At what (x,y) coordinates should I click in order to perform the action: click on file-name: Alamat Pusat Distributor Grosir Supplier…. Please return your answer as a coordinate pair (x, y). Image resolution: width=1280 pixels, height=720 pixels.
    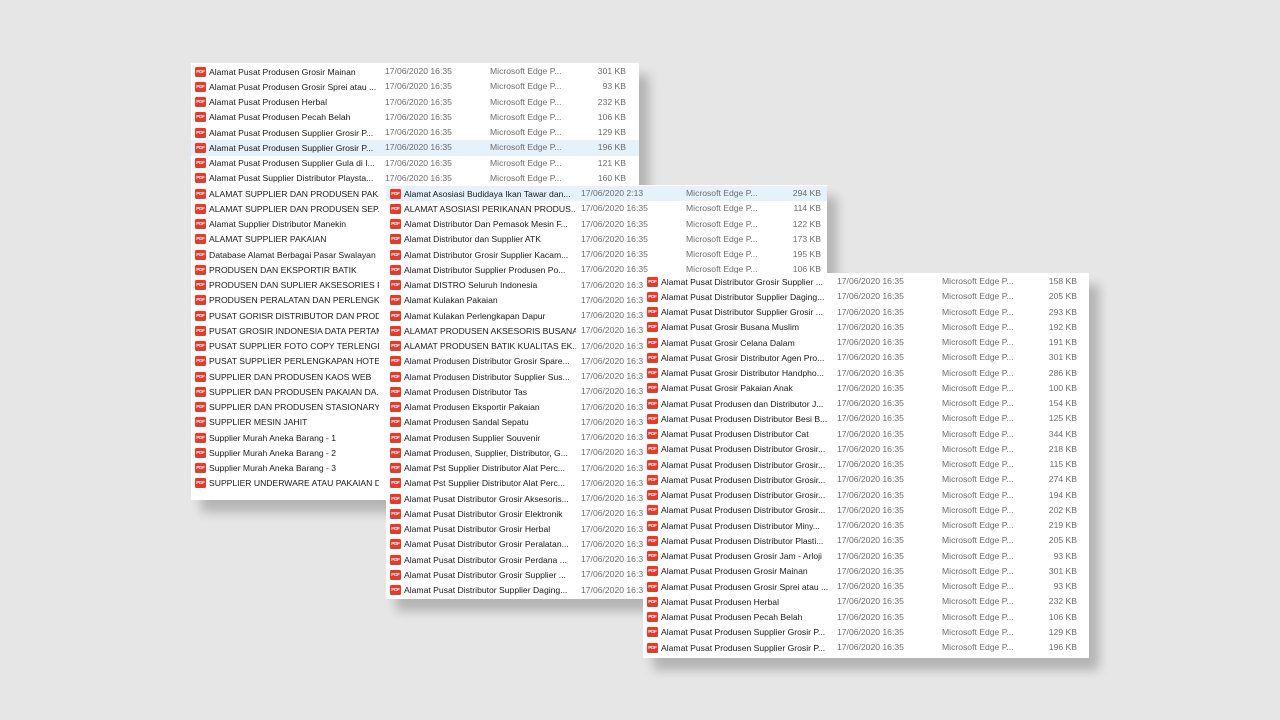
    Looking at the image, I should click on (742, 281).